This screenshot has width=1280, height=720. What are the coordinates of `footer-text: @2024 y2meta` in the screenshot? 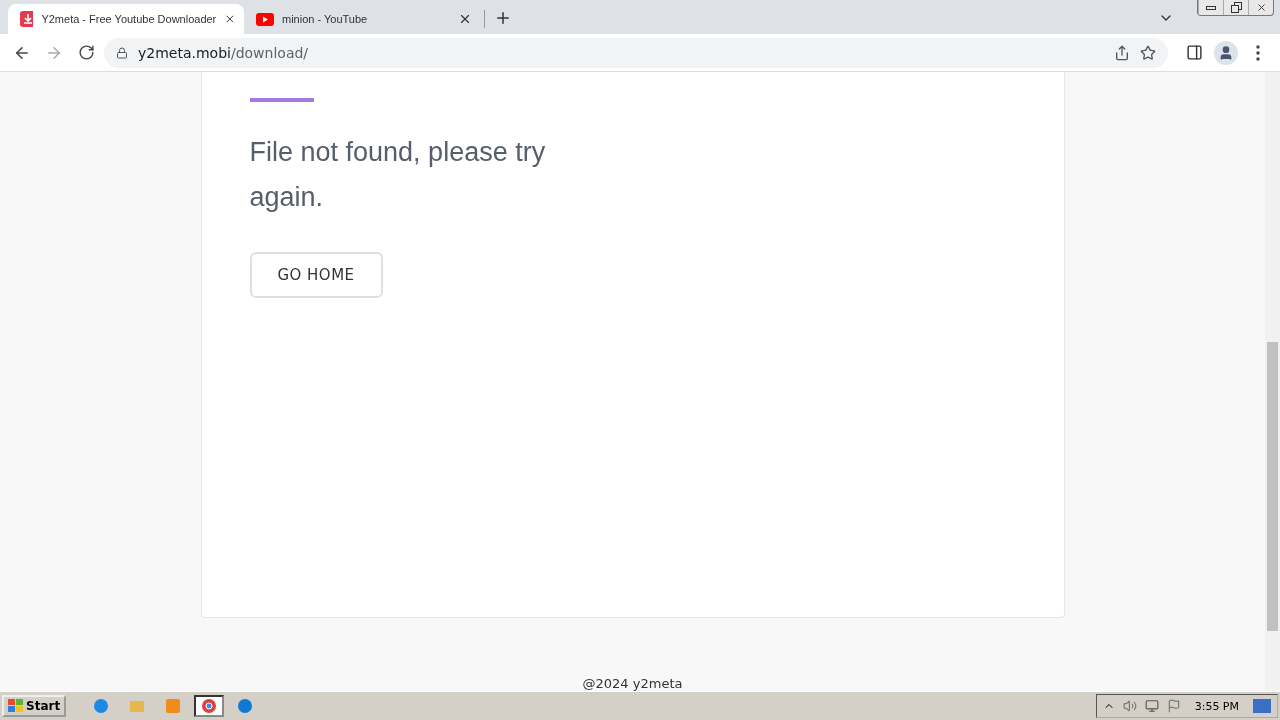 It's located at (632, 683).